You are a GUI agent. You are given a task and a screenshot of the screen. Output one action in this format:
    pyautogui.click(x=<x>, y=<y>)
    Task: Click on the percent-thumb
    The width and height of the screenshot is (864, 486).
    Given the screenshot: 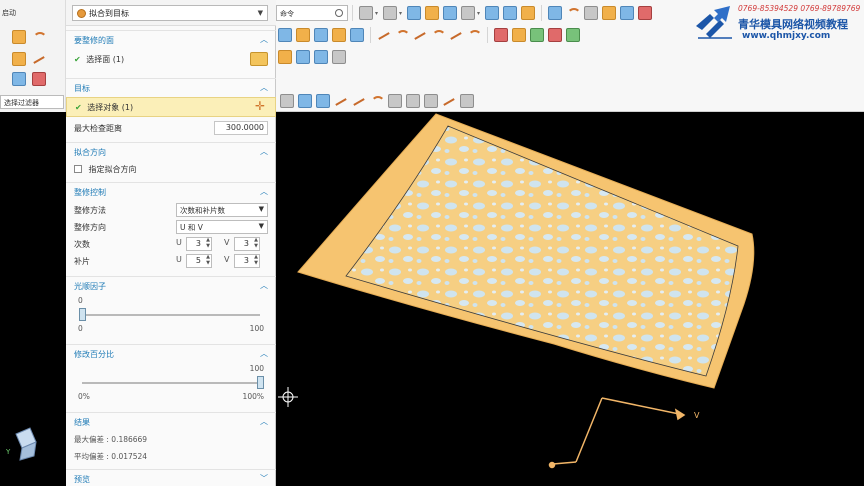 What is the action you would take?
    pyautogui.click(x=260, y=382)
    